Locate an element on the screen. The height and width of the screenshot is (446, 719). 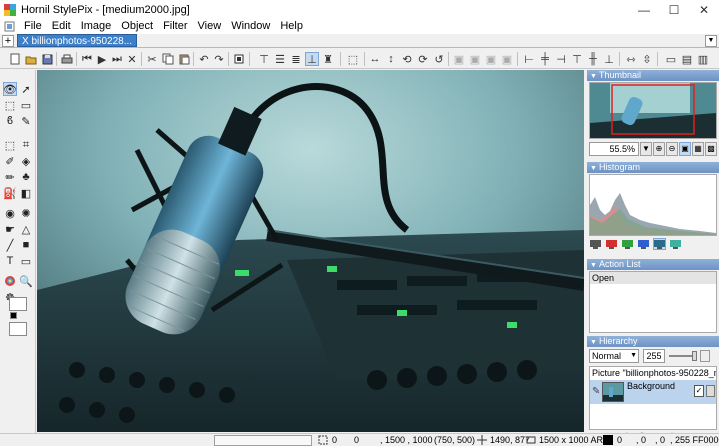
align-bottom-icon: ⊥ is located at coordinates (312, 59).